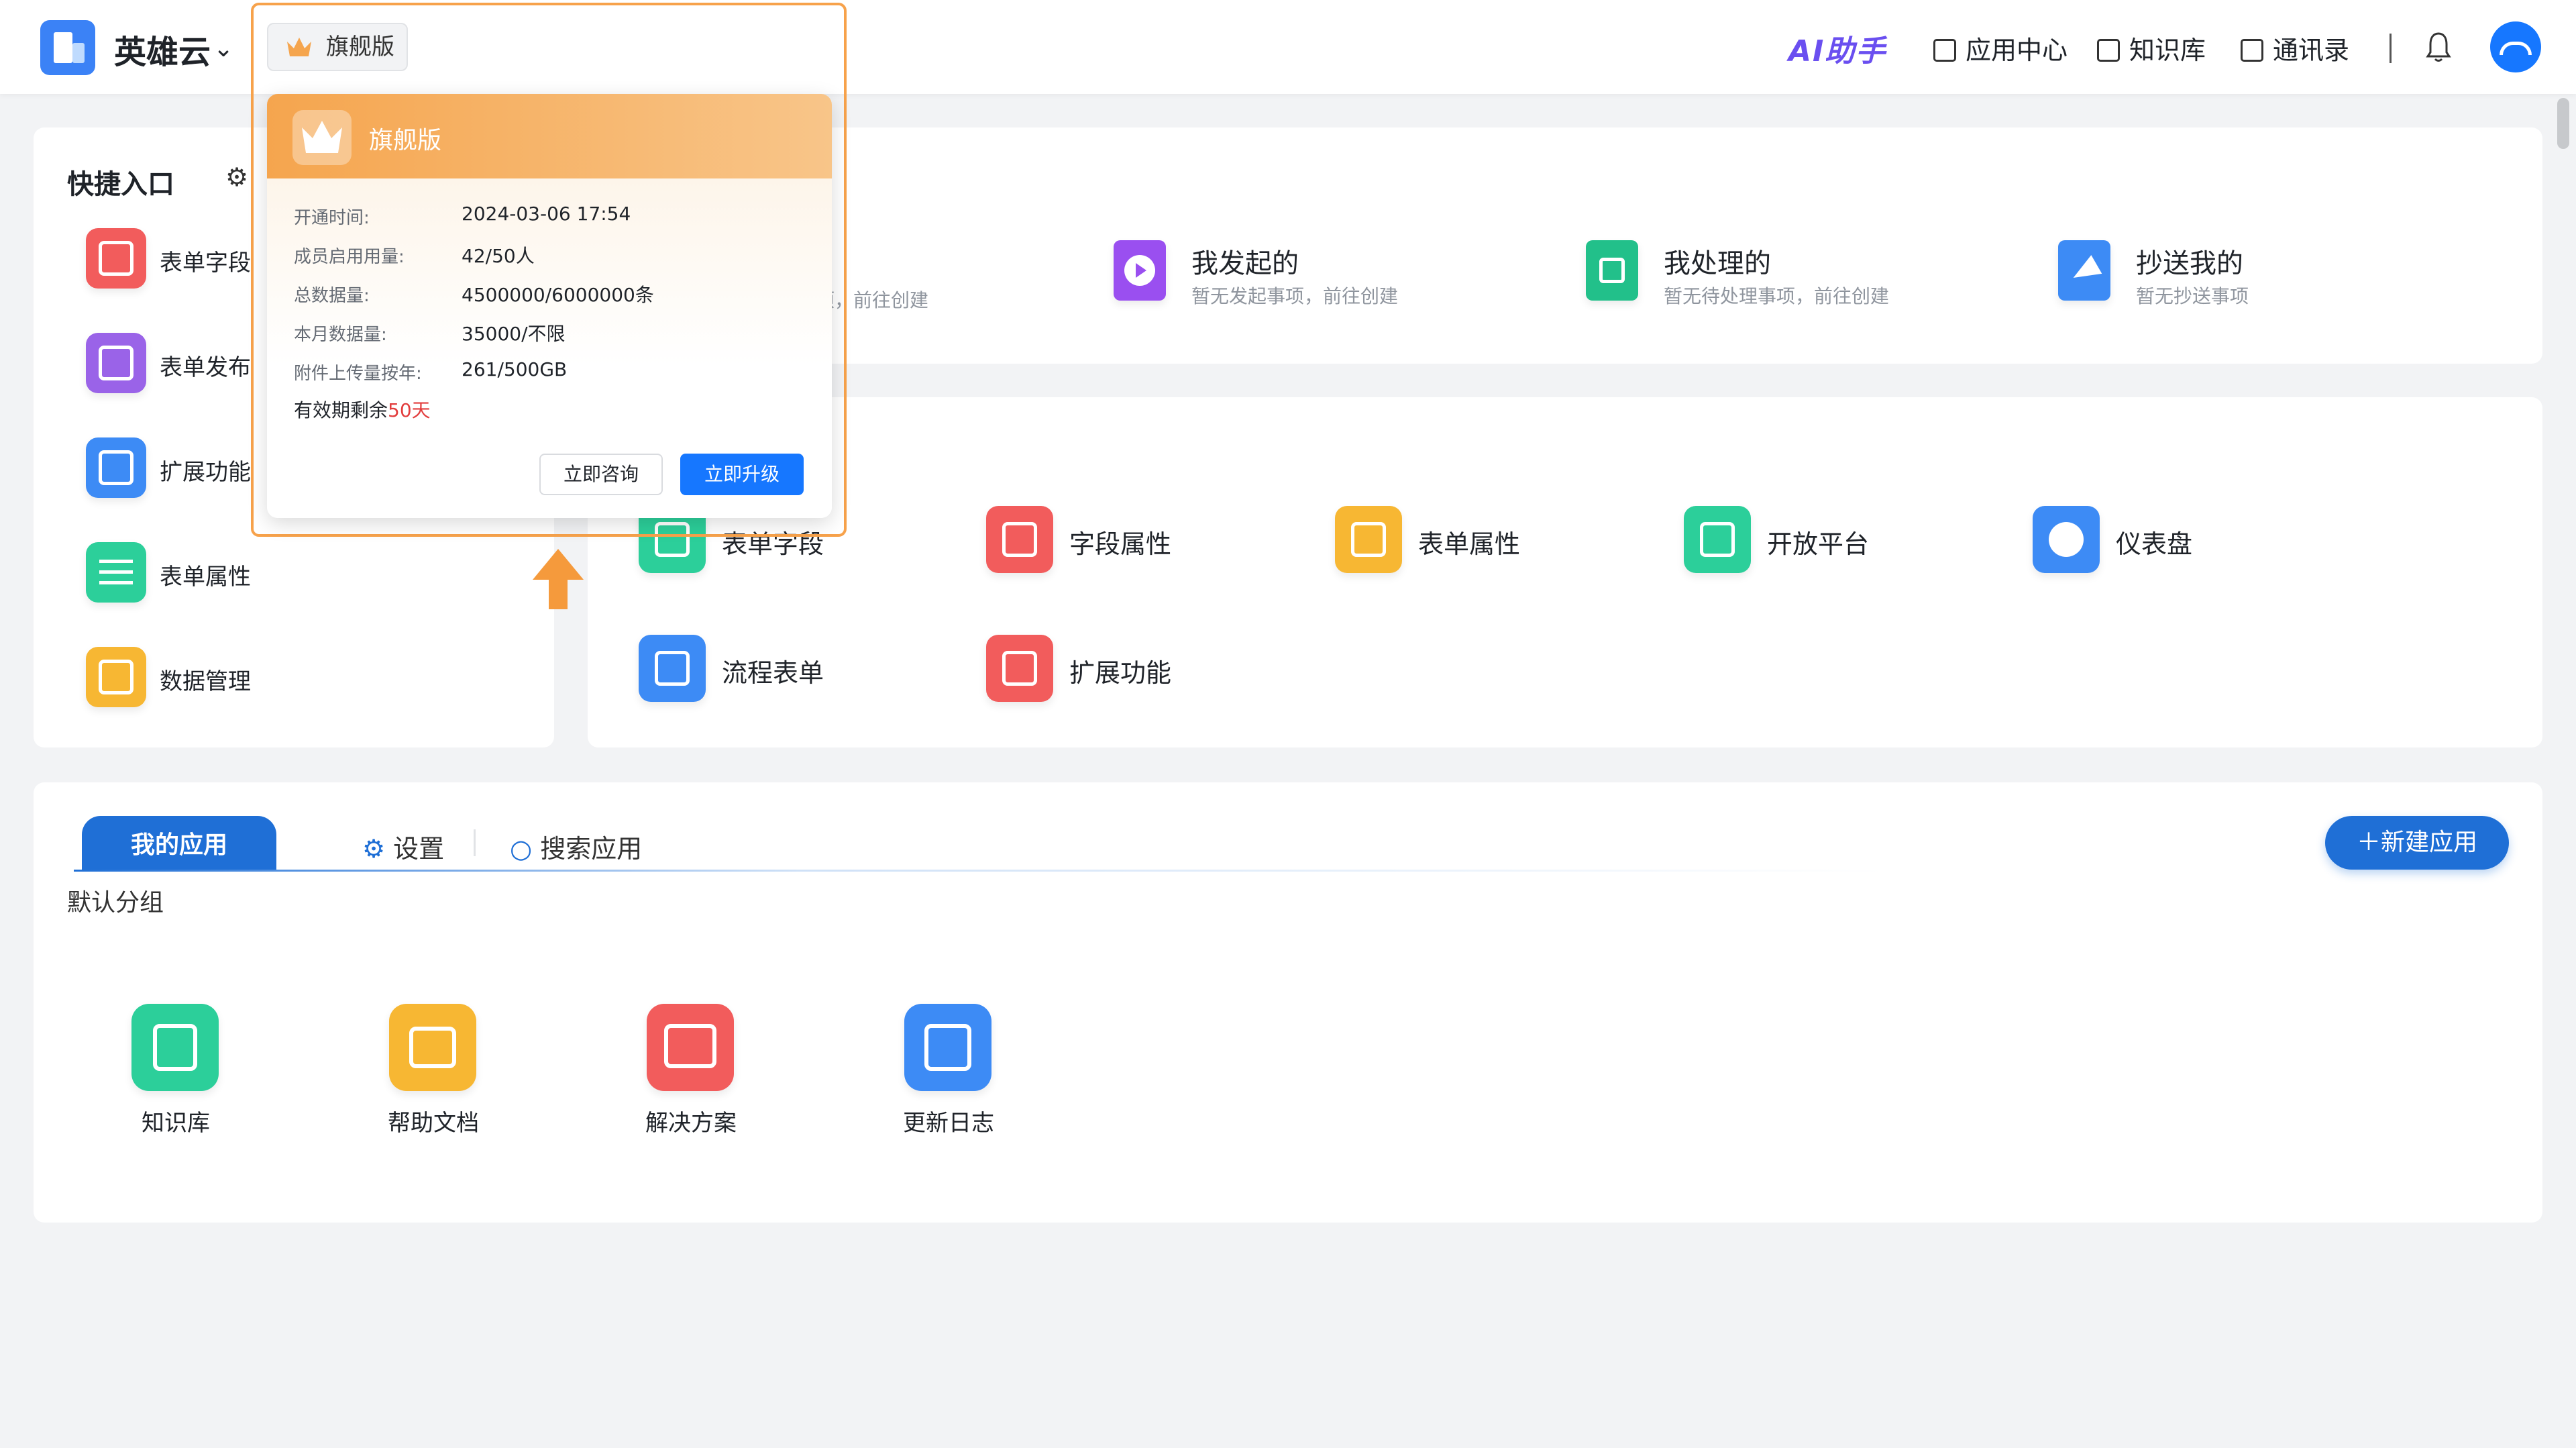  Describe the element at coordinates (176, 1123) in the screenshot. I see `app-label: 知识库` at that location.